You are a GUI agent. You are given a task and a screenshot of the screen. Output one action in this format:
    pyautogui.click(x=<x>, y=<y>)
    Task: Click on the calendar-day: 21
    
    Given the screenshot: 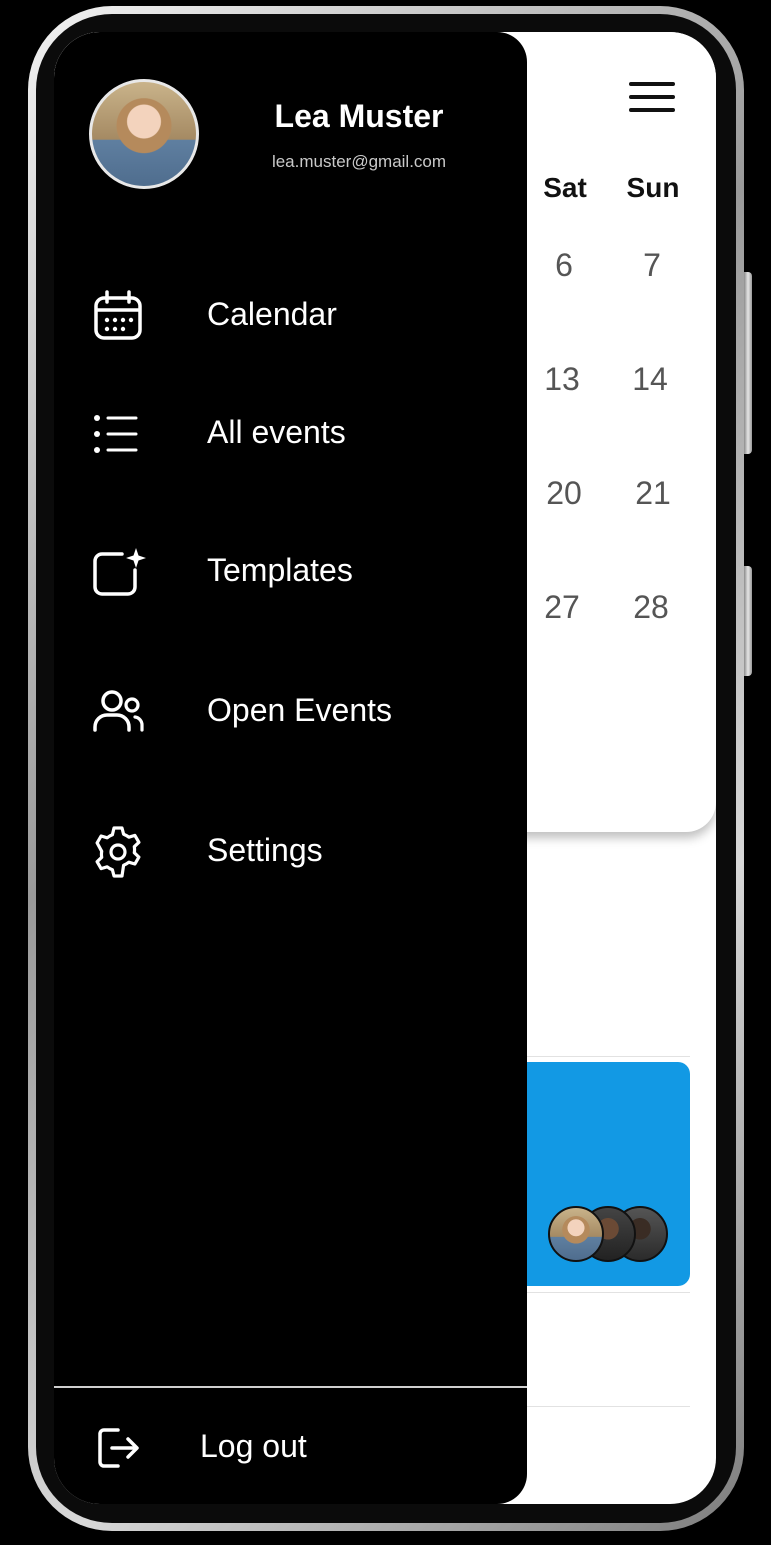 What is the action you would take?
    pyautogui.click(x=653, y=493)
    